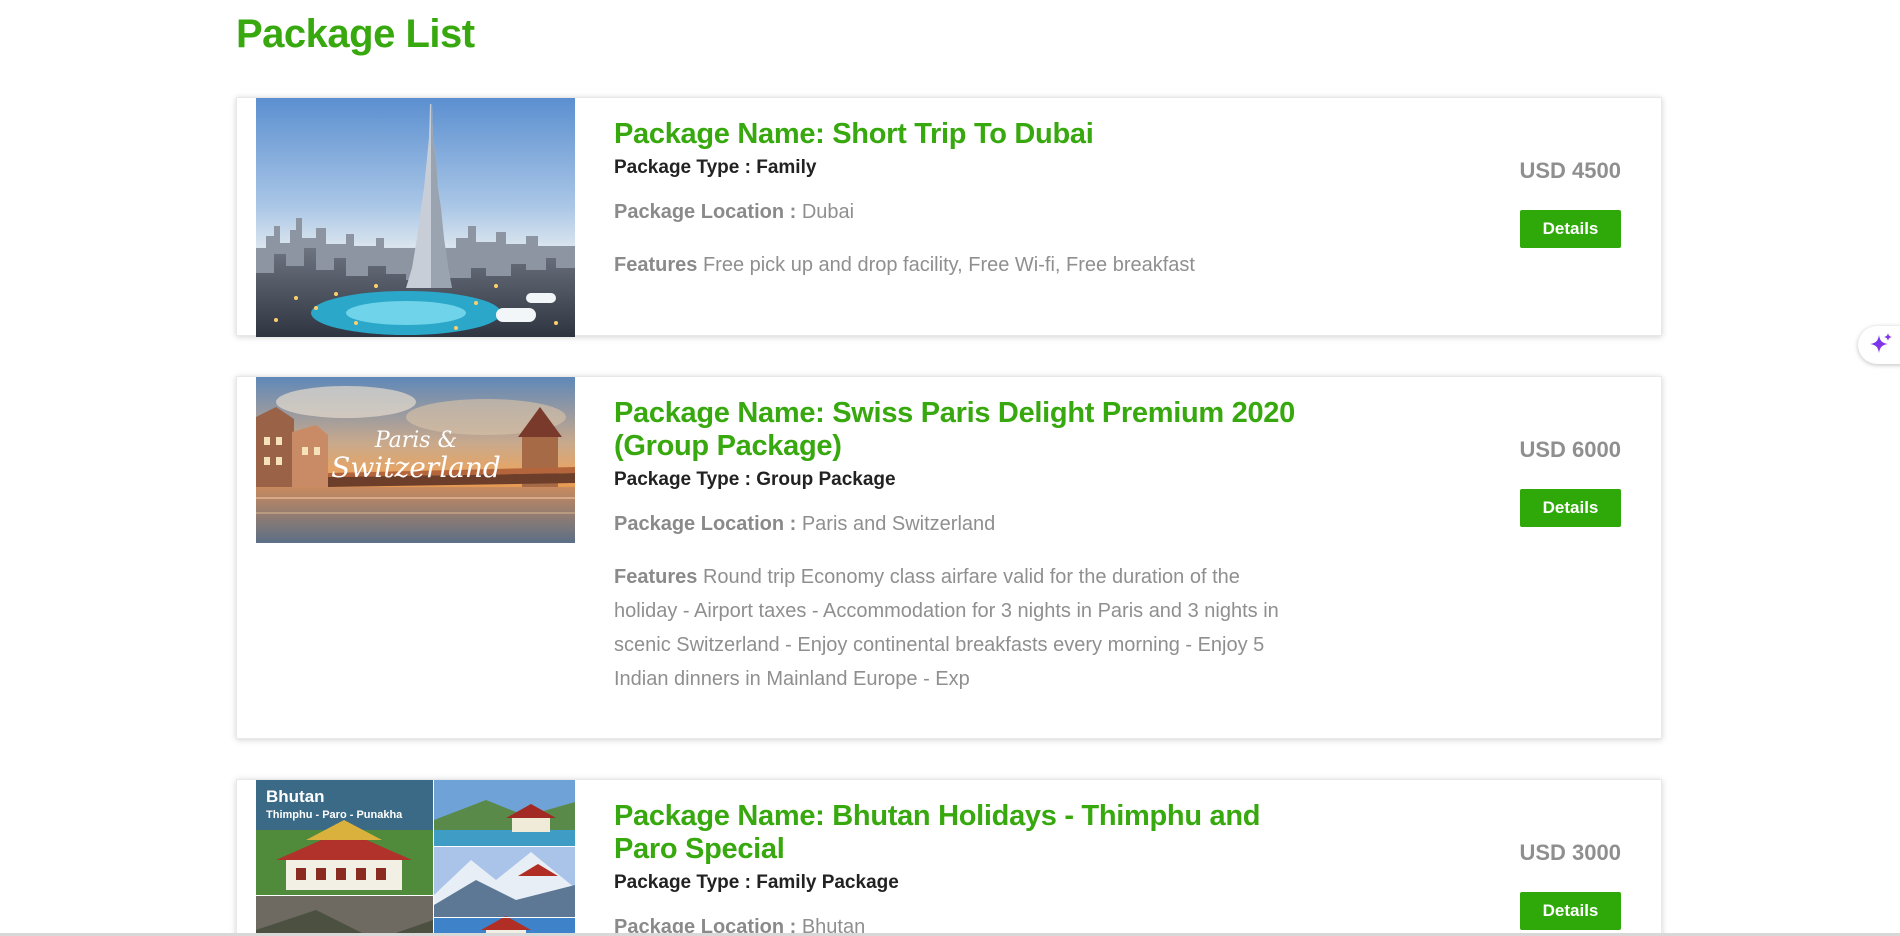  I want to click on paris-switzerland-image: Paris & Switzerland, so click(415, 460).